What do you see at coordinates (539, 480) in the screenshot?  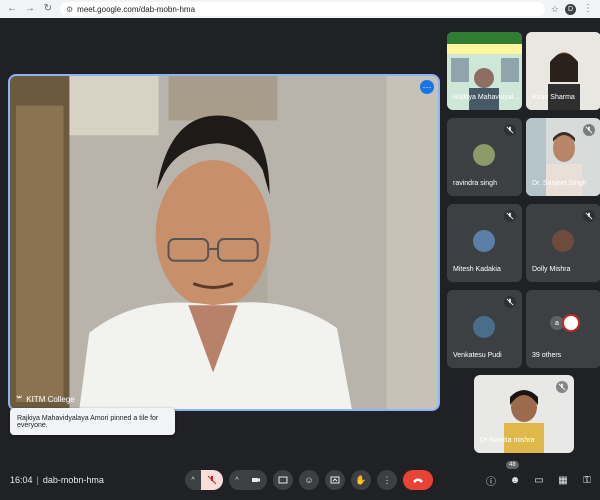 I see `chat-icon: ▭` at bounding box center [539, 480].